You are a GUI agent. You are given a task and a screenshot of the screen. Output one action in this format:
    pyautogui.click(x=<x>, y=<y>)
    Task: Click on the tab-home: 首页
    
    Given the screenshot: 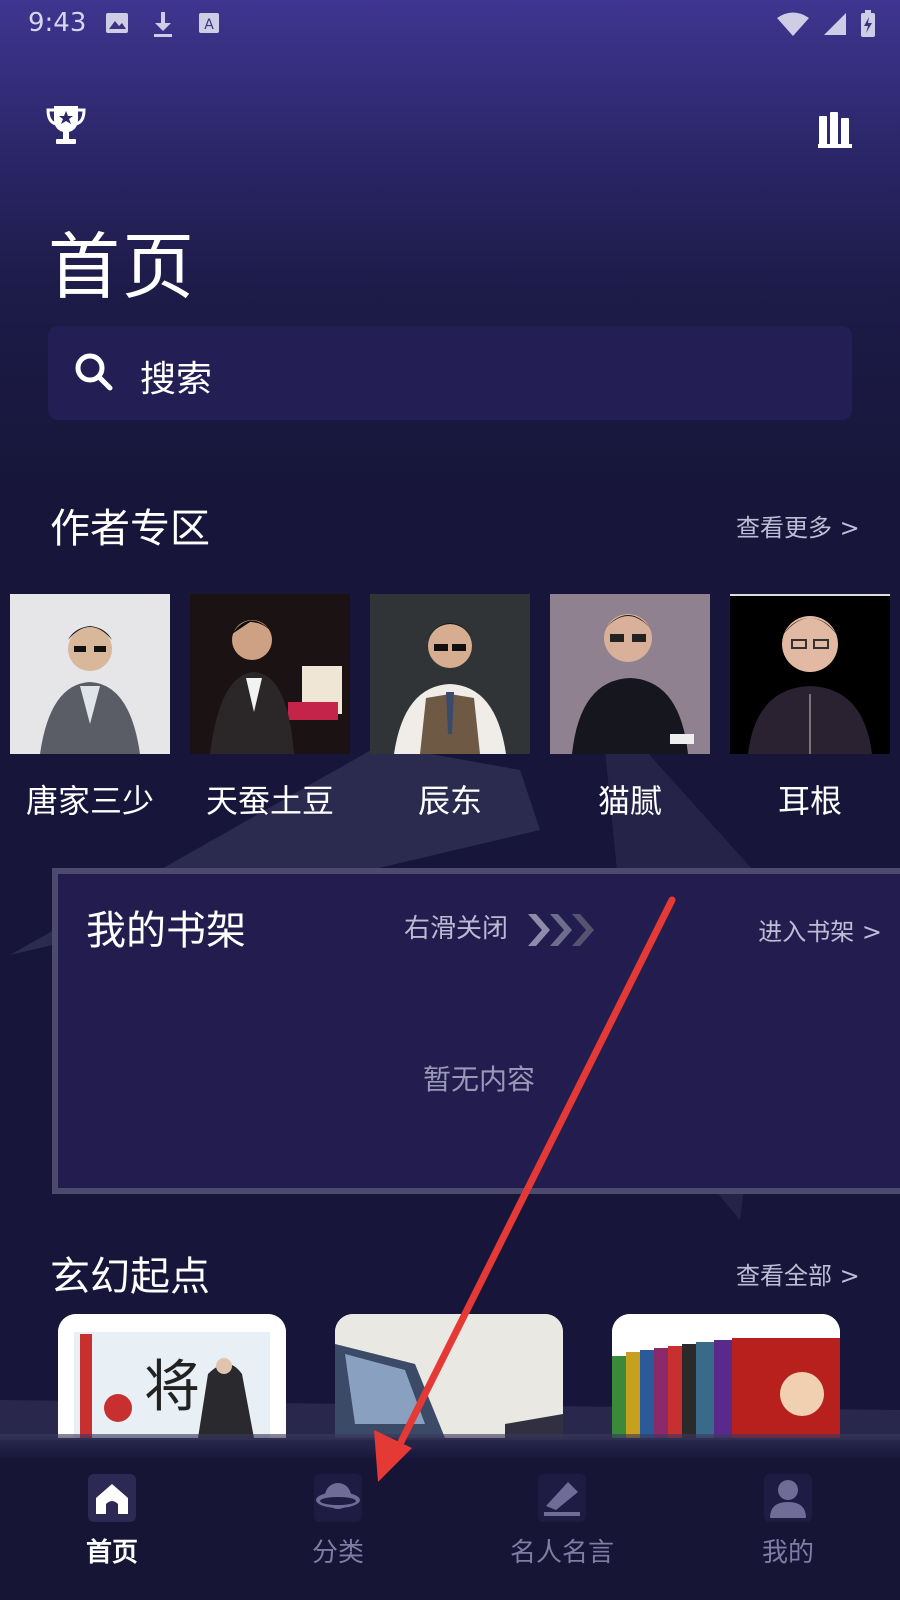 What is the action you would take?
    pyautogui.click(x=112, y=1521)
    